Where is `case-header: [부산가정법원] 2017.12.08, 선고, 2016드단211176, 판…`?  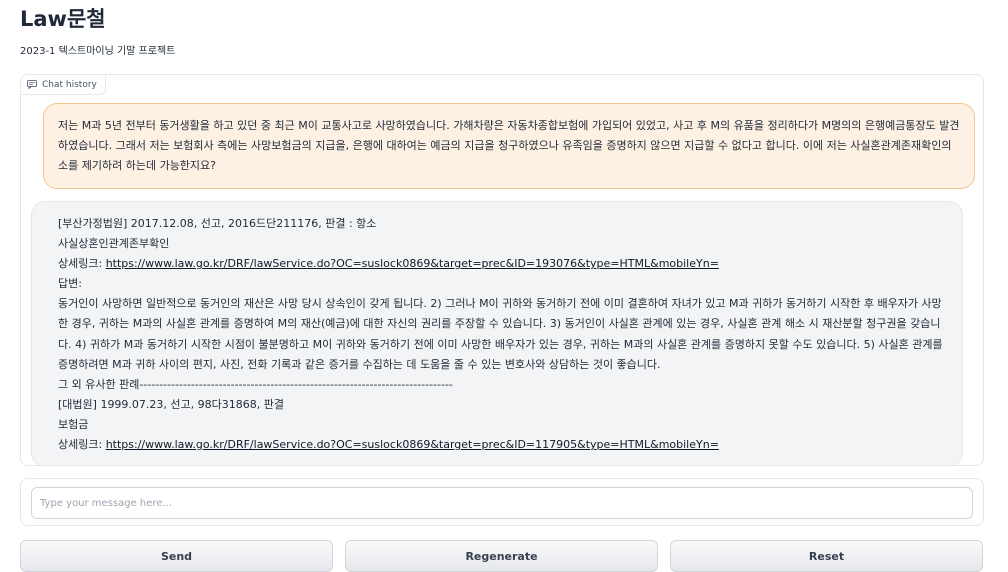 case-header: [부산가정법원] 2017.12.08, 선고, 2016드단211176, 판… is located at coordinates (217, 223).